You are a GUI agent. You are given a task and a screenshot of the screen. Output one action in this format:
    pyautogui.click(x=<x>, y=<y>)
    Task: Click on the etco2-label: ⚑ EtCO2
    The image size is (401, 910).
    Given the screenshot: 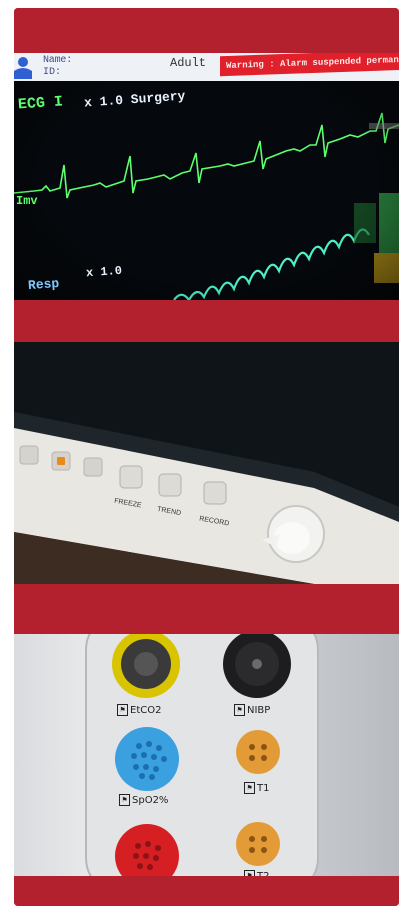 What is the action you would take?
    pyautogui.click(x=139, y=710)
    